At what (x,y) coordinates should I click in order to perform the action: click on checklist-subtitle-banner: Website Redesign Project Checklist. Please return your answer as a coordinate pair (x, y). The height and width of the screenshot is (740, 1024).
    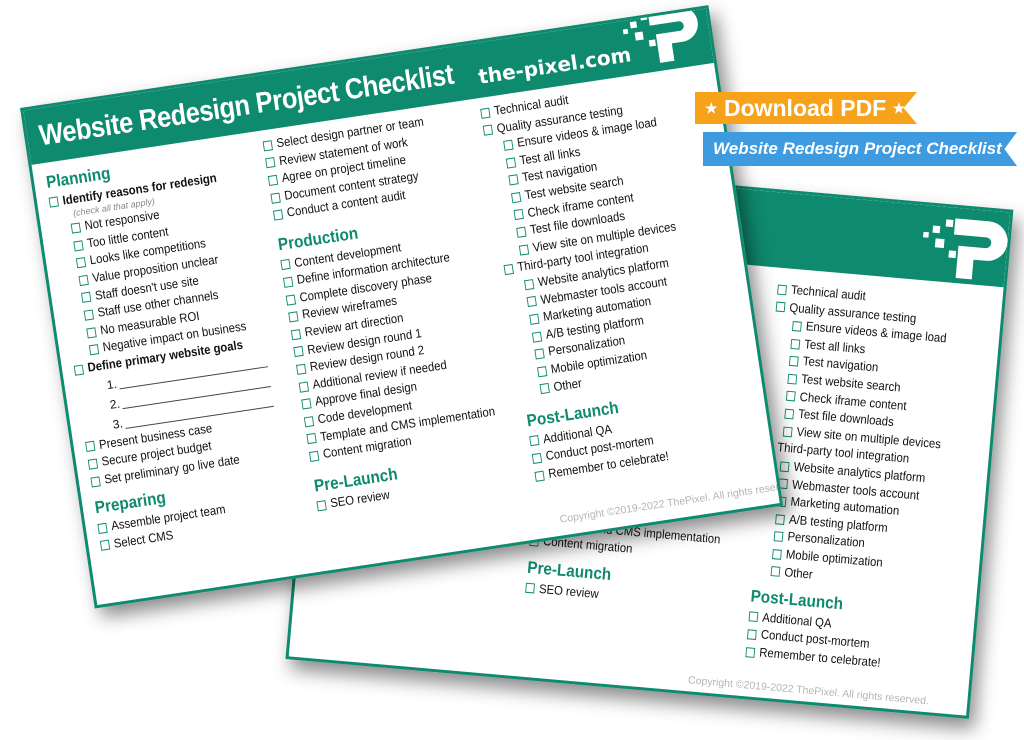
    Looking at the image, I should click on (860, 149).